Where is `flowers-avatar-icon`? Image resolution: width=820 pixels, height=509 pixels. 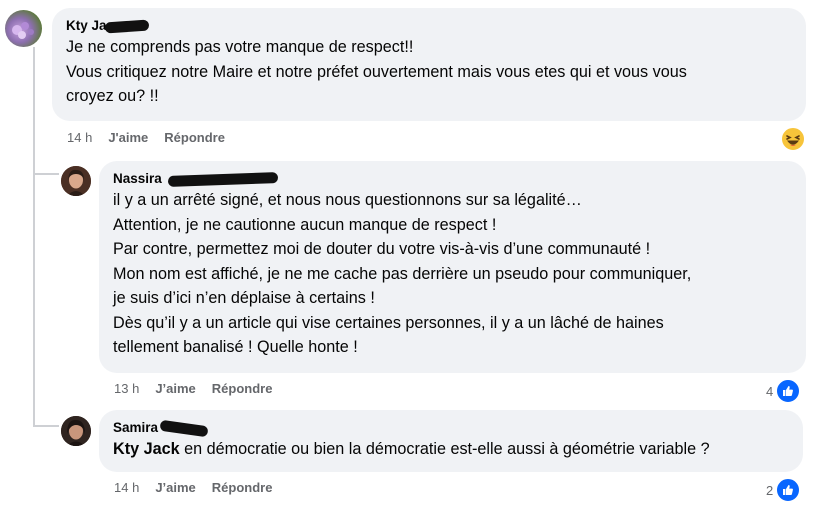 flowers-avatar-icon is located at coordinates (23, 30).